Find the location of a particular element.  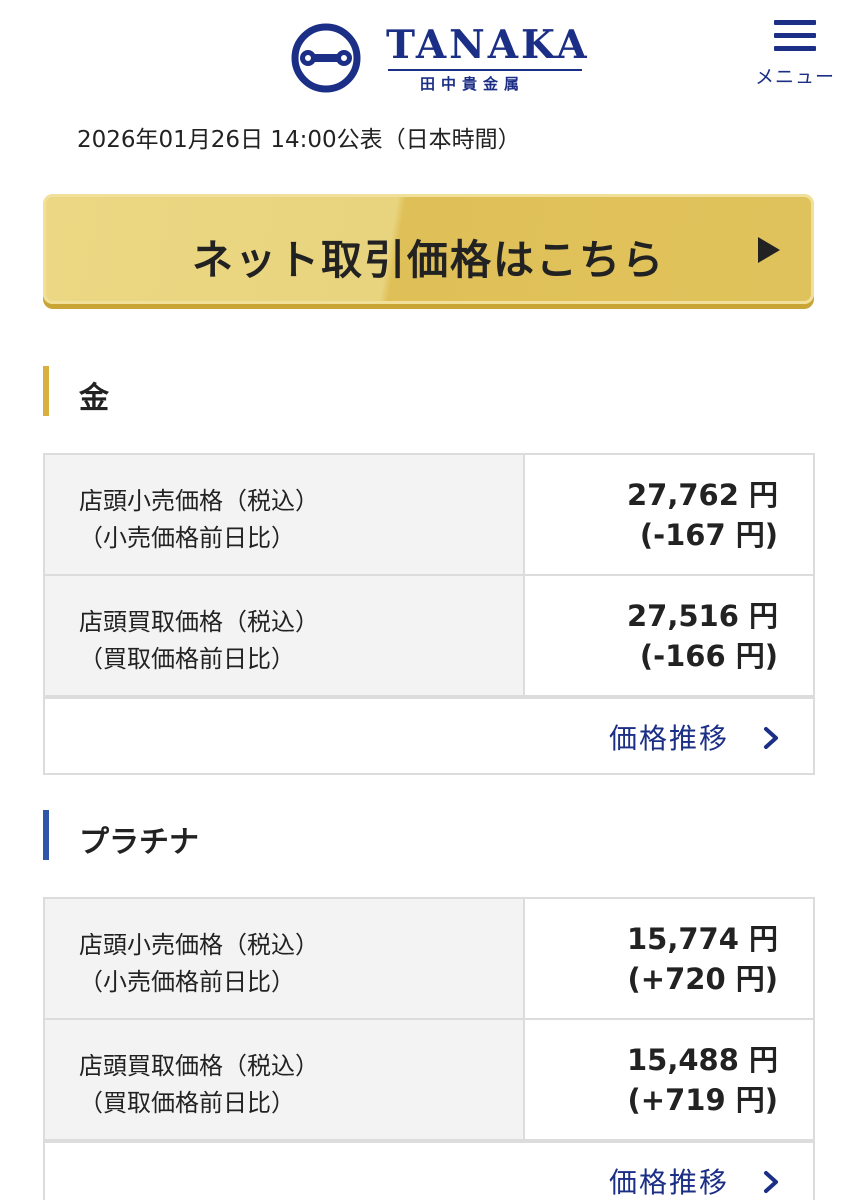

menu-button: メニュー is located at coordinates (795, 52).